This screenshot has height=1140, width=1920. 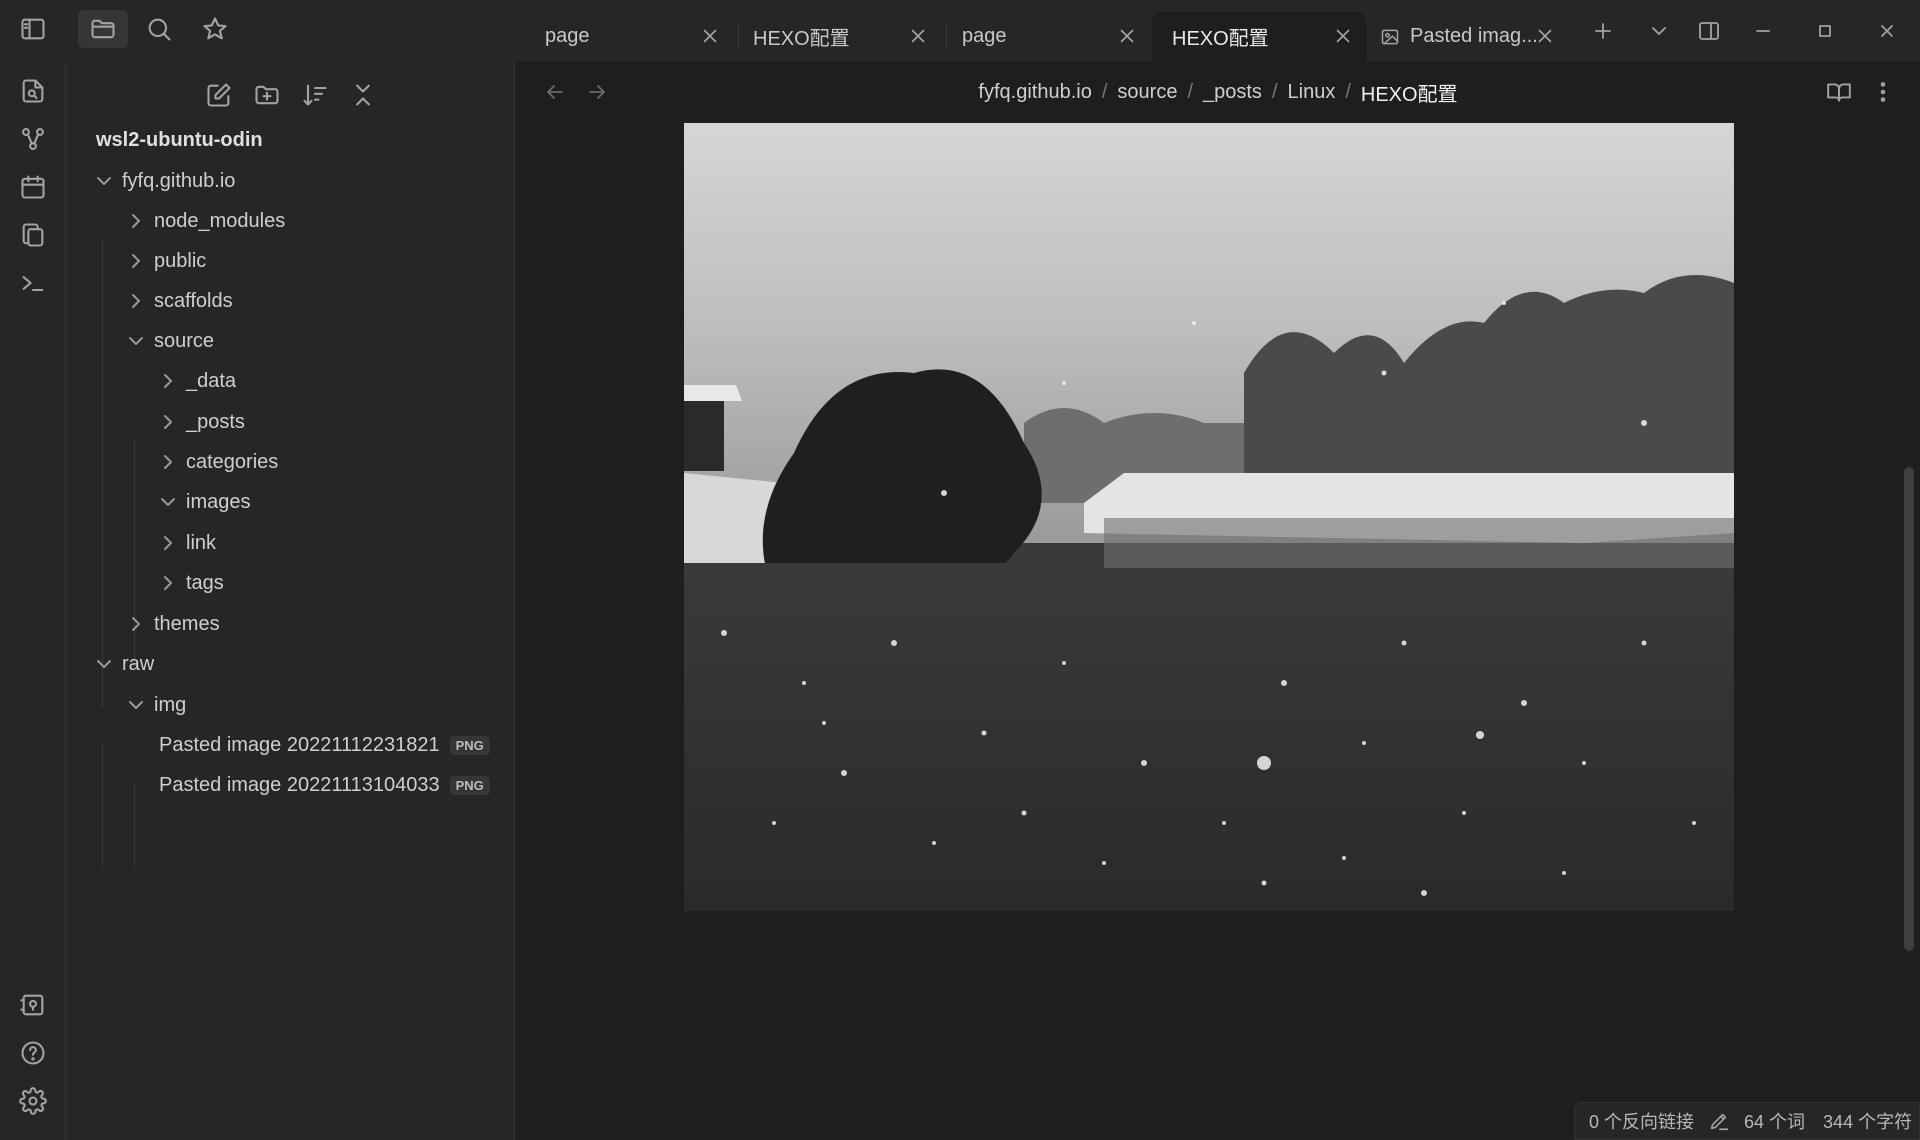 I want to click on tree-folder-data: _data, so click(x=196, y=381).